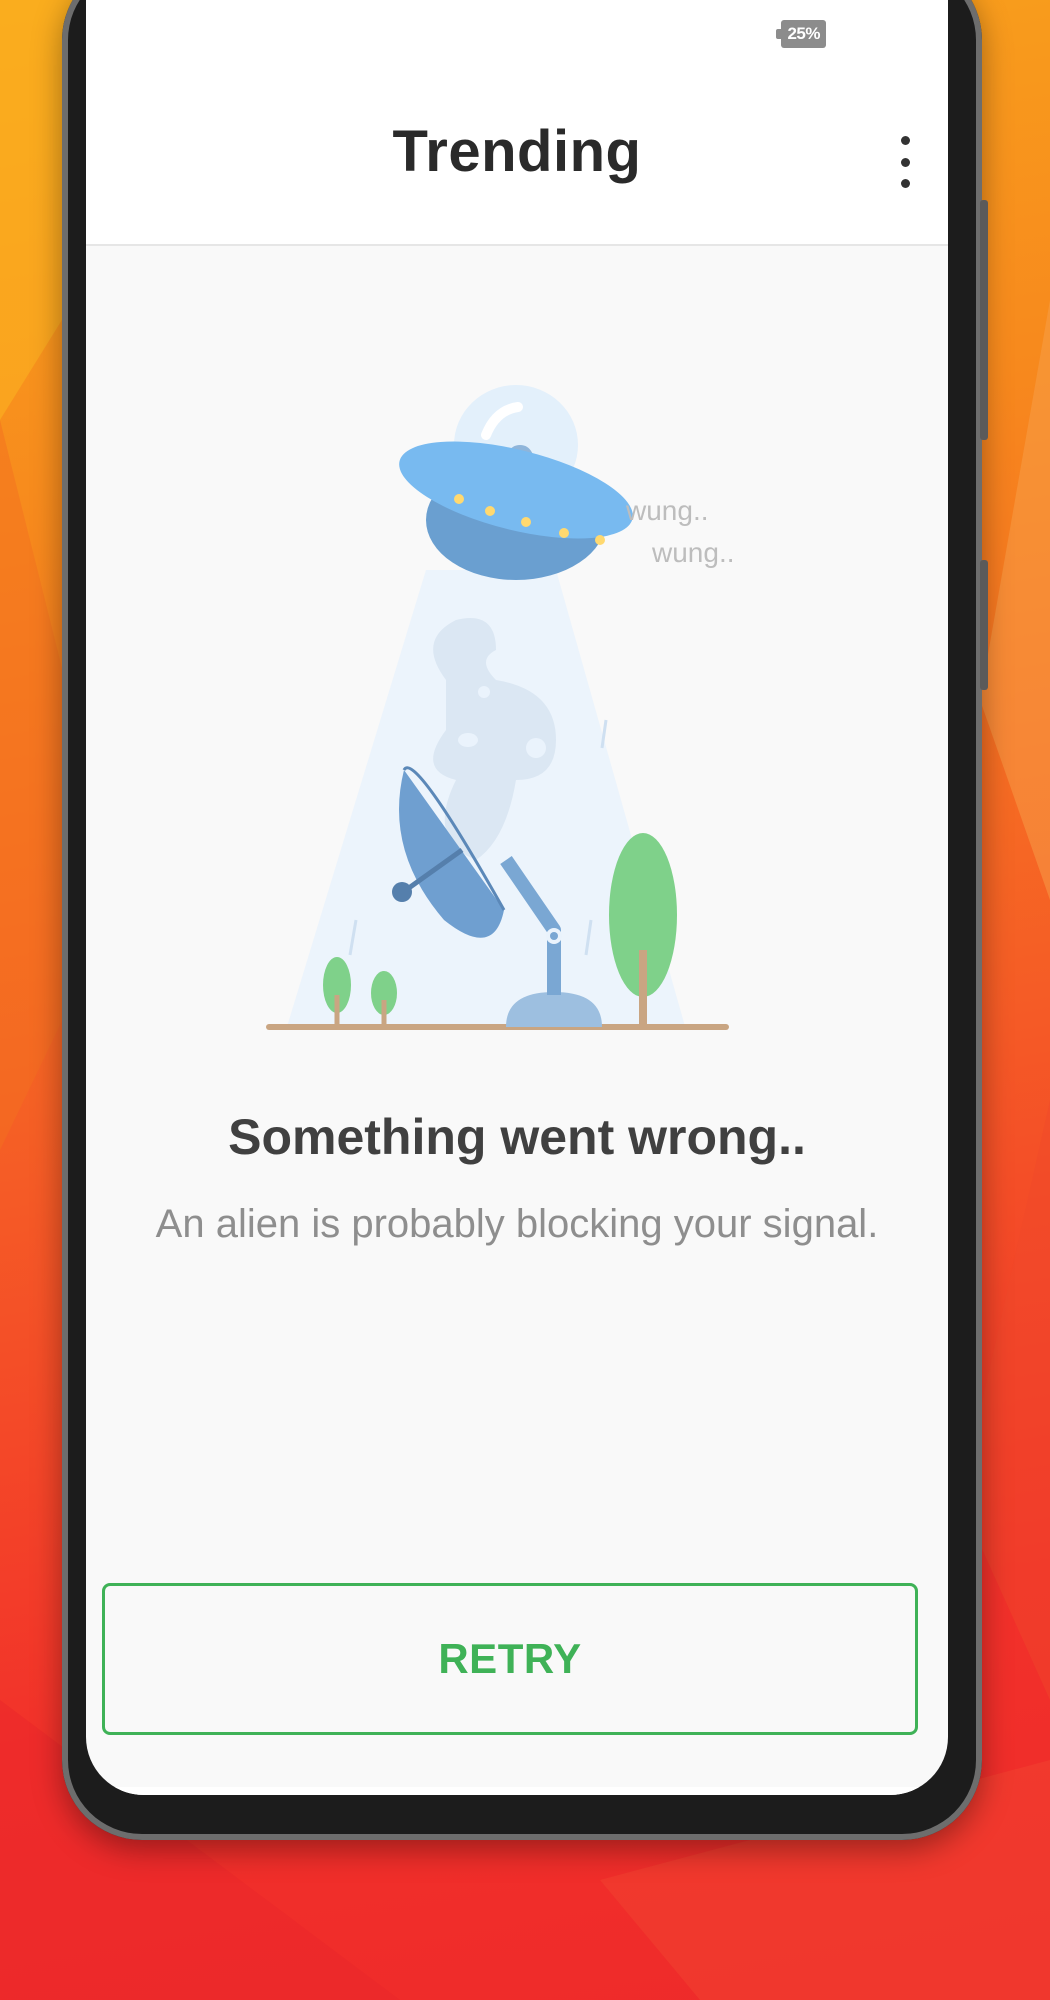  I want to click on phone-side-button-lower, so click(984, 625).